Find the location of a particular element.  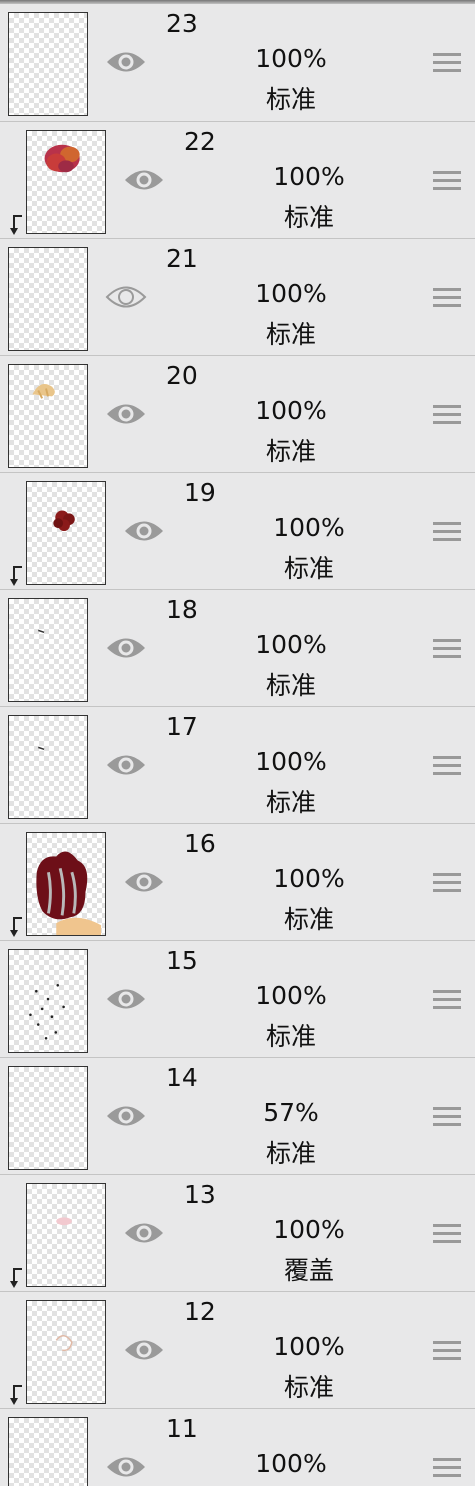

layer-name: 14 is located at coordinates (182, 1077).